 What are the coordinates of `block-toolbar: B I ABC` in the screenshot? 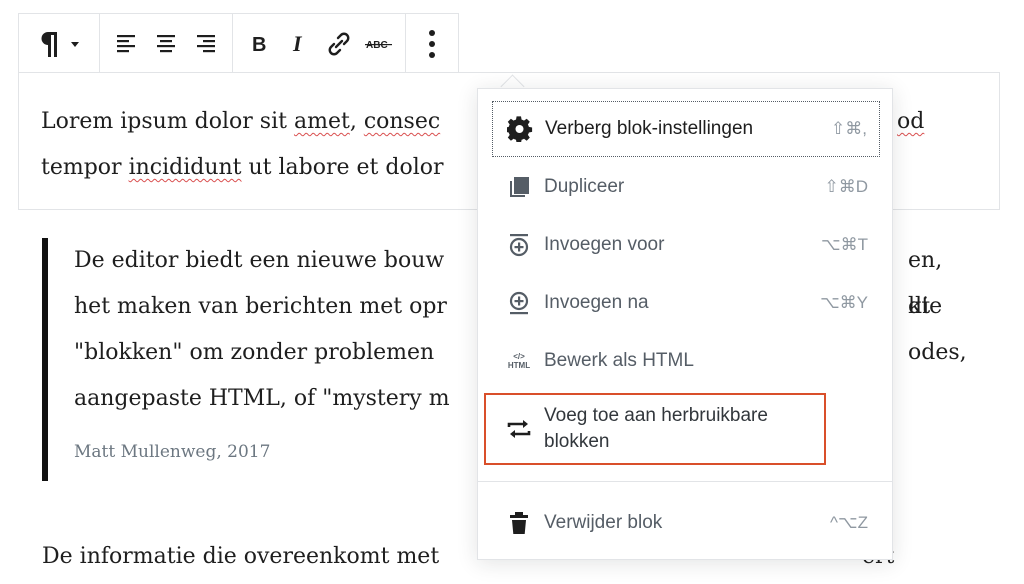 It's located at (238, 43).